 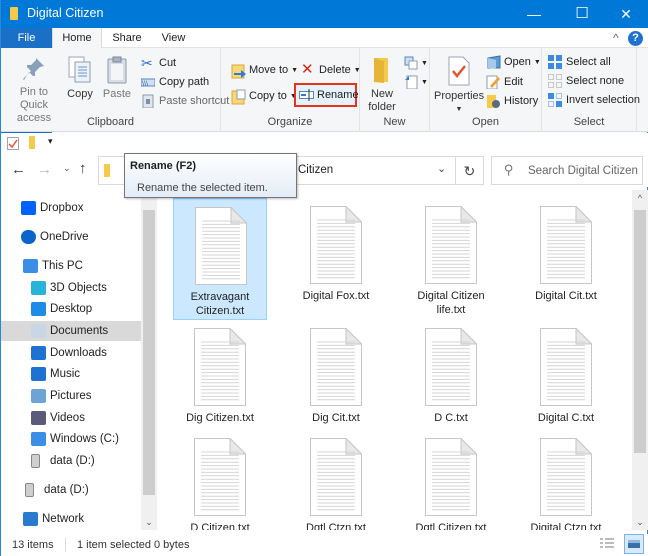 What do you see at coordinates (566, 259) in the screenshot?
I see `file-item: Digital Cit.txt` at bounding box center [566, 259].